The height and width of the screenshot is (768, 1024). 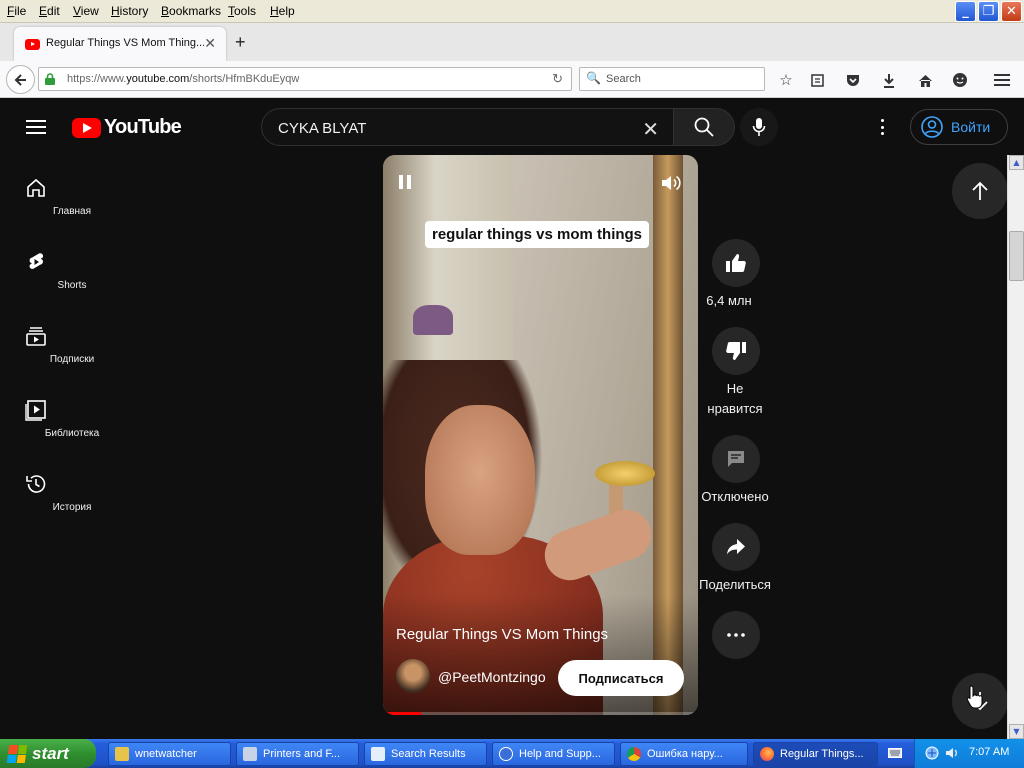 What do you see at coordinates (1015, 447) in the screenshot?
I see `page-scrollbar: ▲ ▼` at bounding box center [1015, 447].